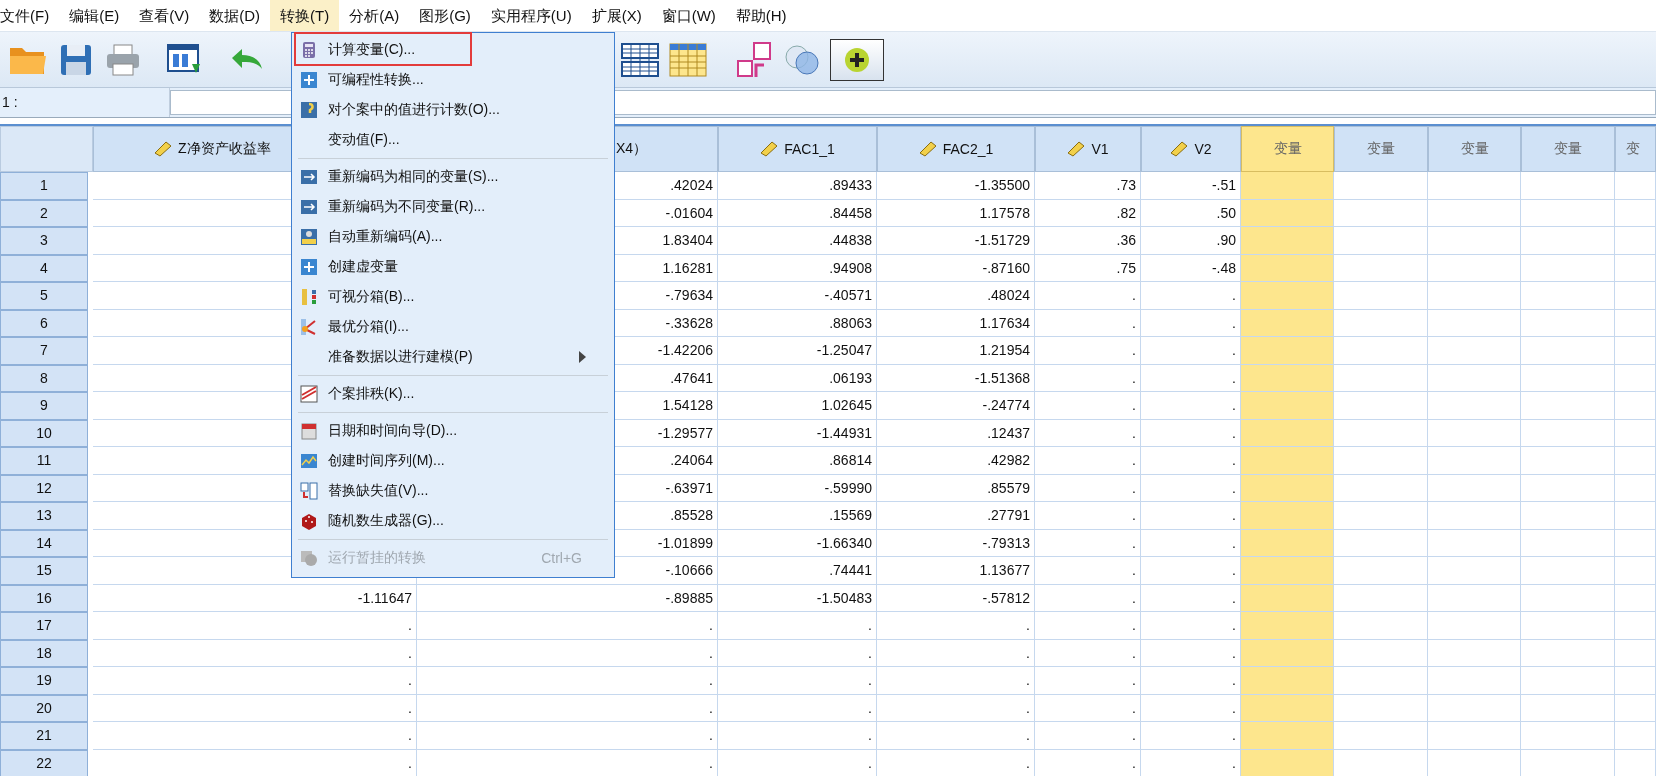 Image resolution: width=1656 pixels, height=776 pixels. Describe the element at coordinates (531, 15) in the screenshot. I see `menu-item: 实用程序(U)` at that location.